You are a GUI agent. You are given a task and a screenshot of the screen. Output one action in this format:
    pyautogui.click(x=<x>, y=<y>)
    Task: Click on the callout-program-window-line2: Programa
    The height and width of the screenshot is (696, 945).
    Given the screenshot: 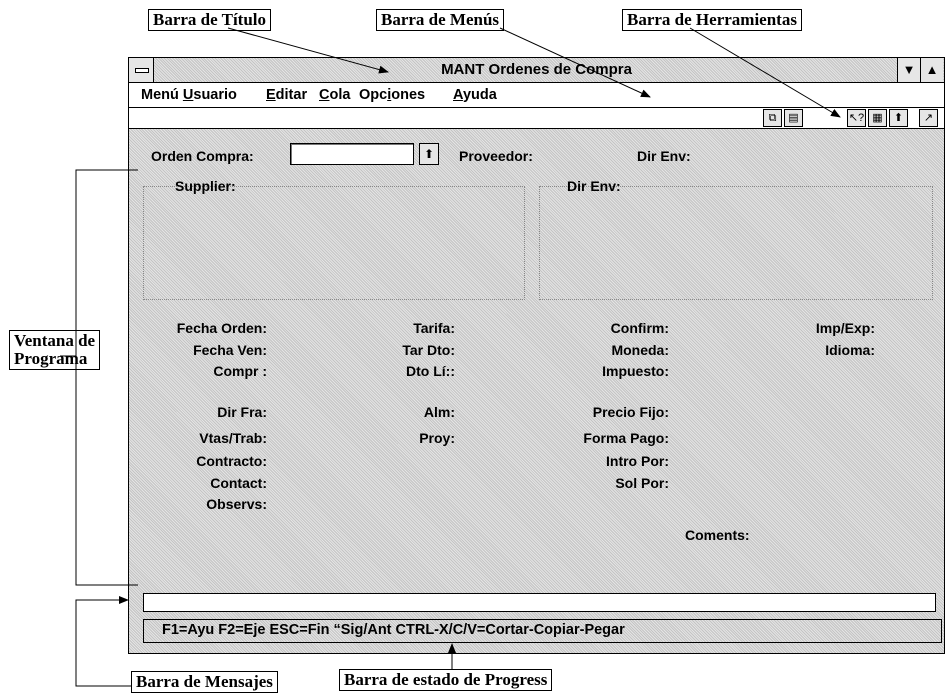 What is the action you would take?
    pyautogui.click(x=51, y=358)
    